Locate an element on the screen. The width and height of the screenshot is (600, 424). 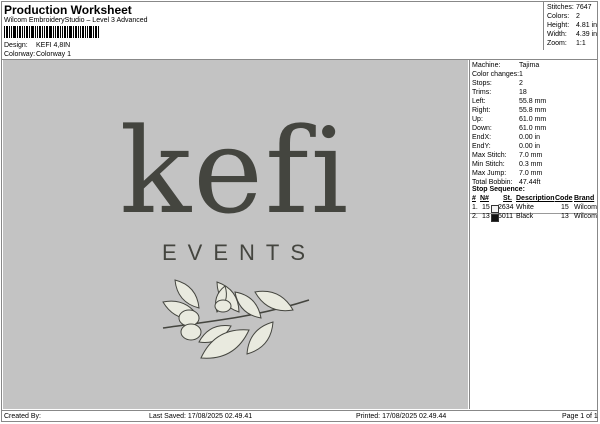
stop-code: 15 is located at coordinates (565, 207).